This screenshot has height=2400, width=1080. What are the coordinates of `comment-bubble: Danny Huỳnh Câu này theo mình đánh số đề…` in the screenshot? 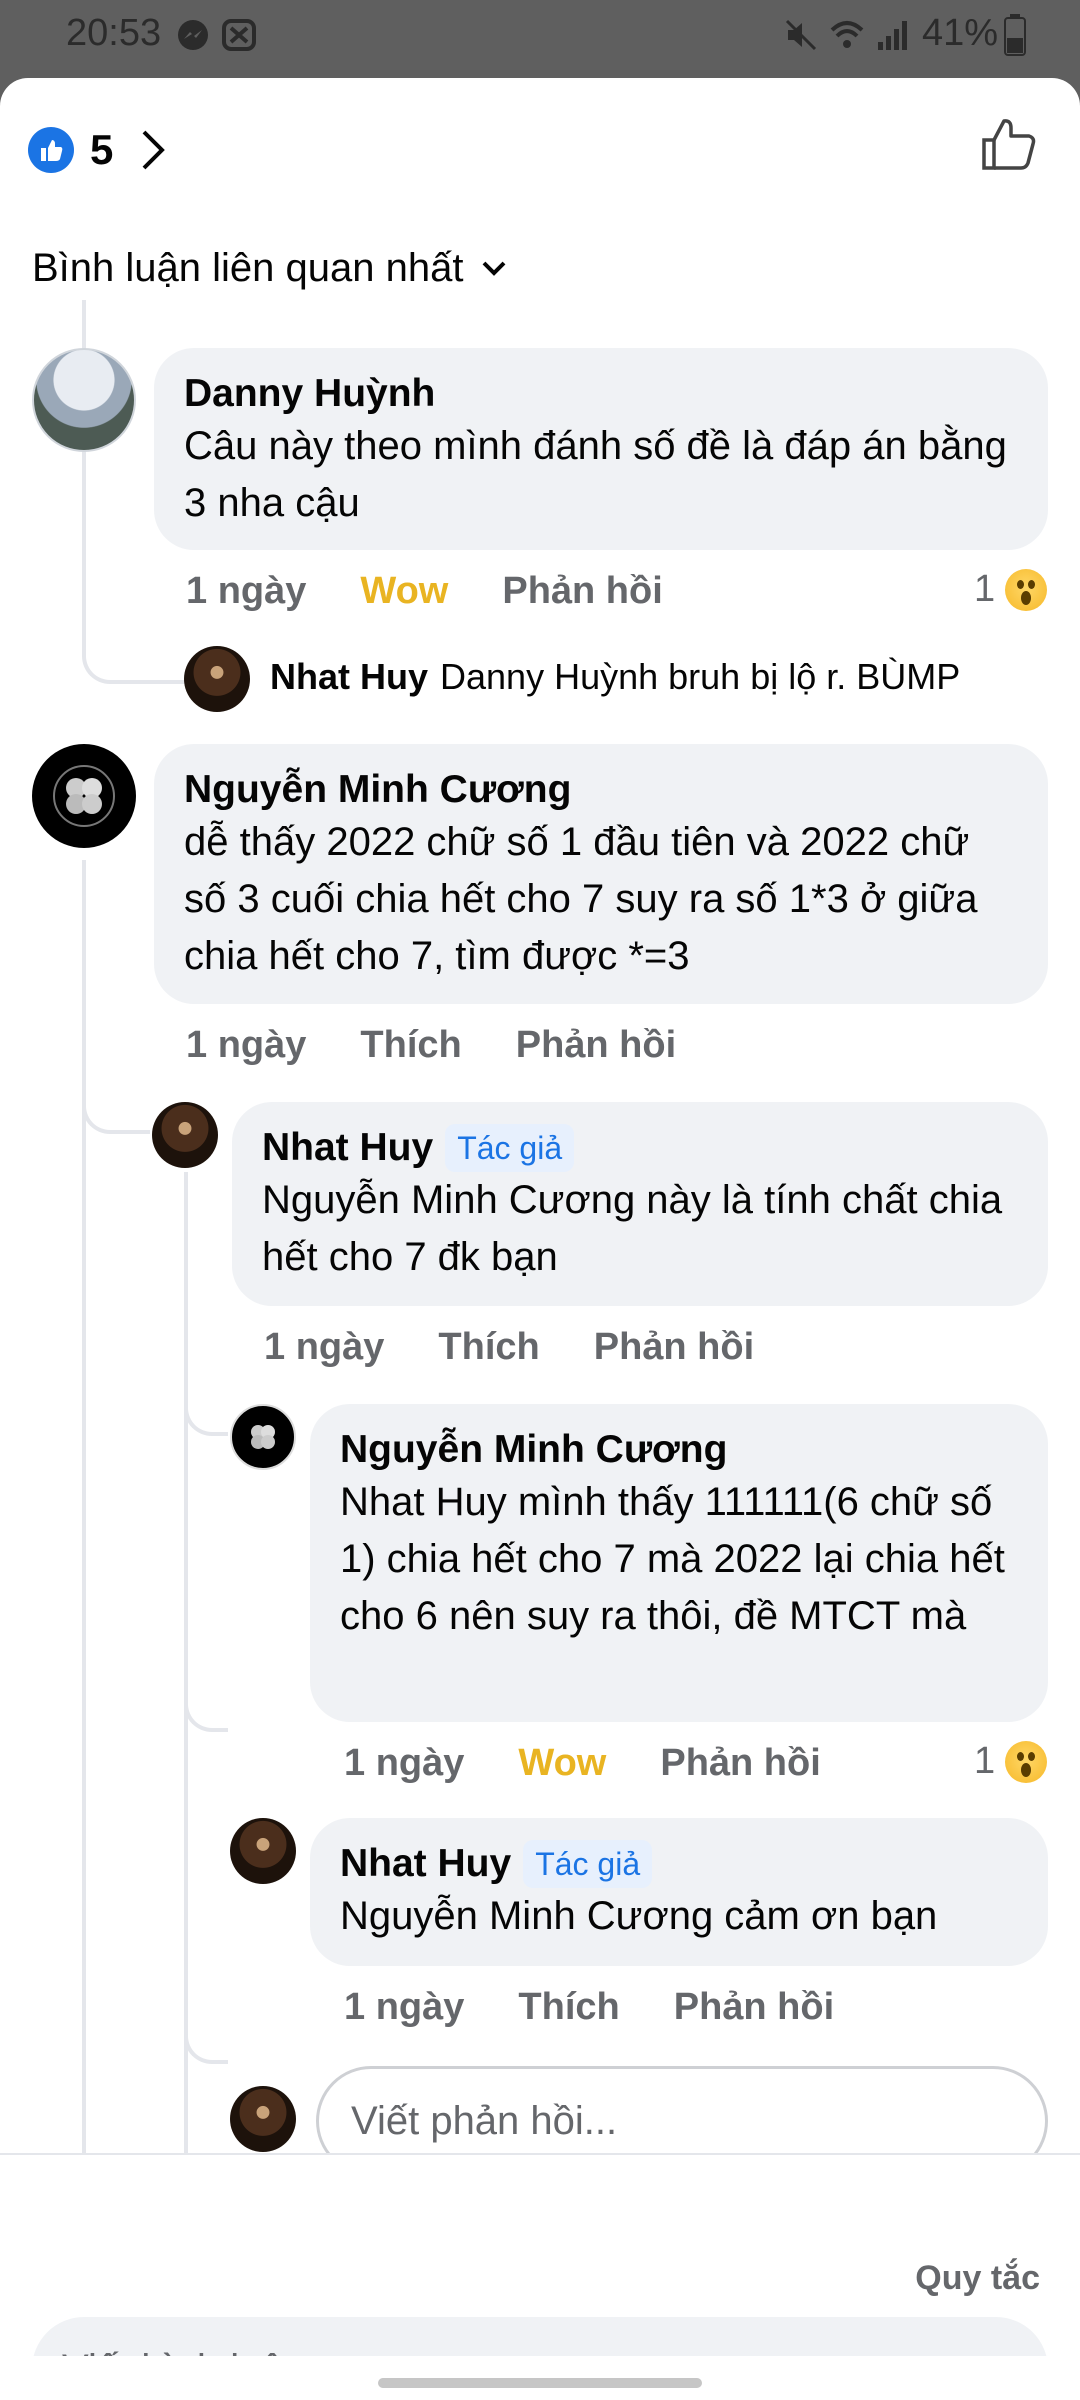 It's located at (601, 449).